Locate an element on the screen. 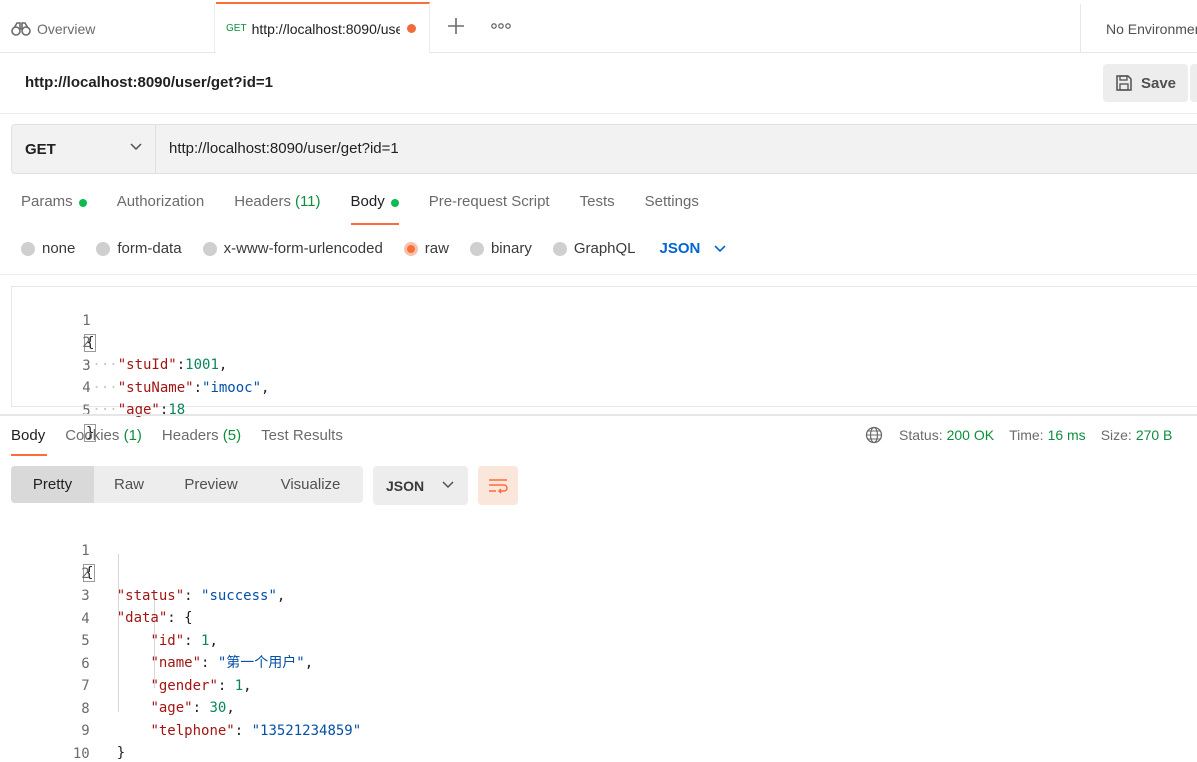 This screenshot has width=1197, height=762. tab-overview-label: Overview is located at coordinates (66, 28).